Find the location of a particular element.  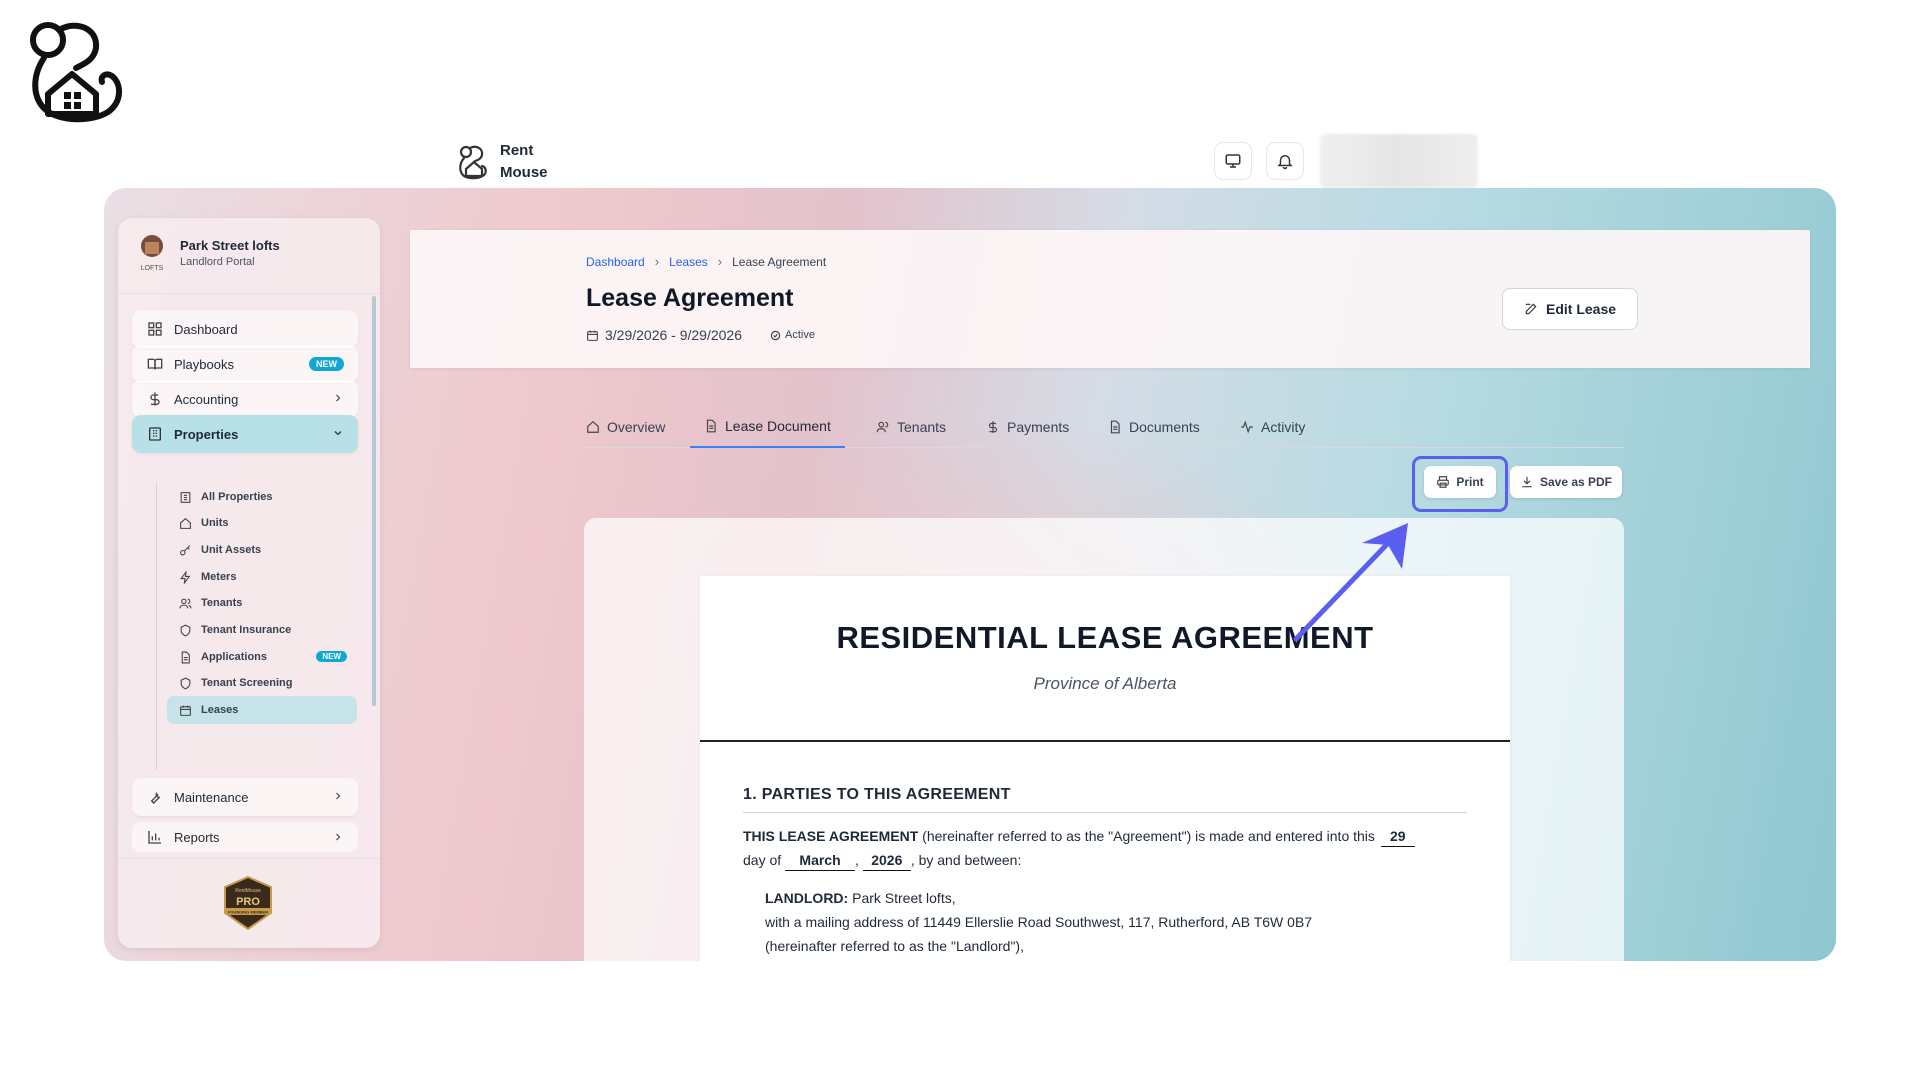

users-icon is located at coordinates (186, 603).